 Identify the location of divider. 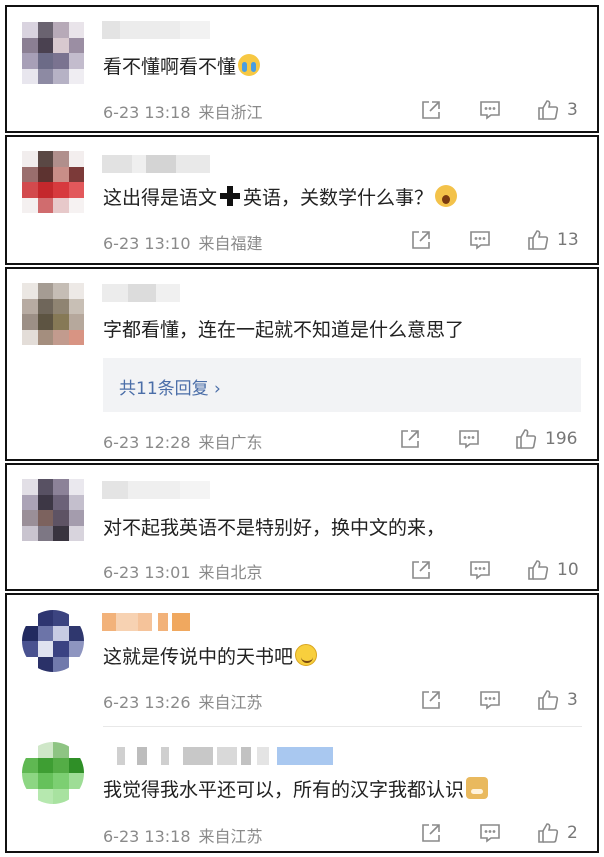
(342, 726).